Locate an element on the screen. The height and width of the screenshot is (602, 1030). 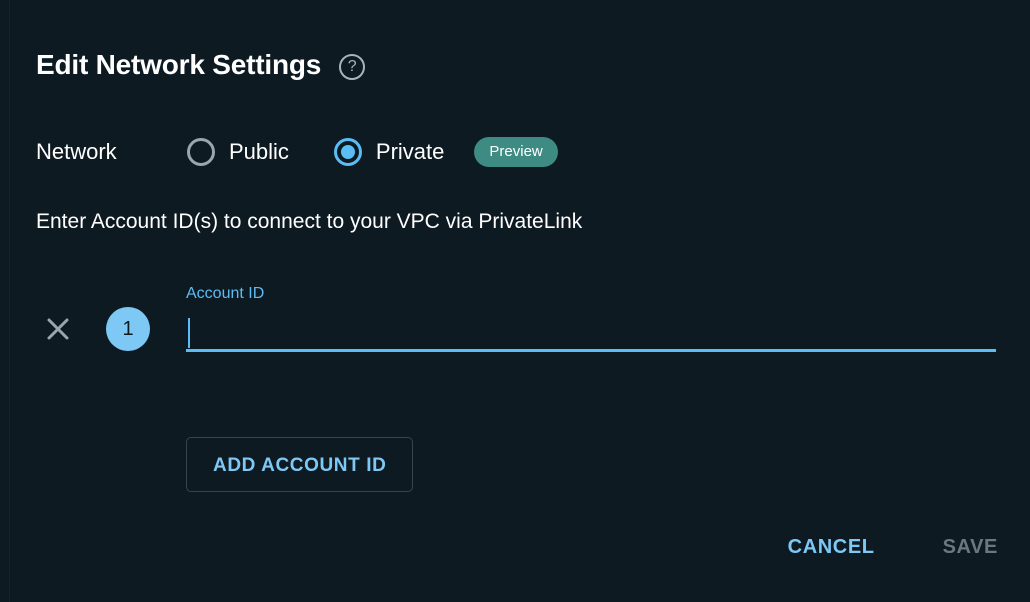
save-button: SAVE is located at coordinates (970, 547).